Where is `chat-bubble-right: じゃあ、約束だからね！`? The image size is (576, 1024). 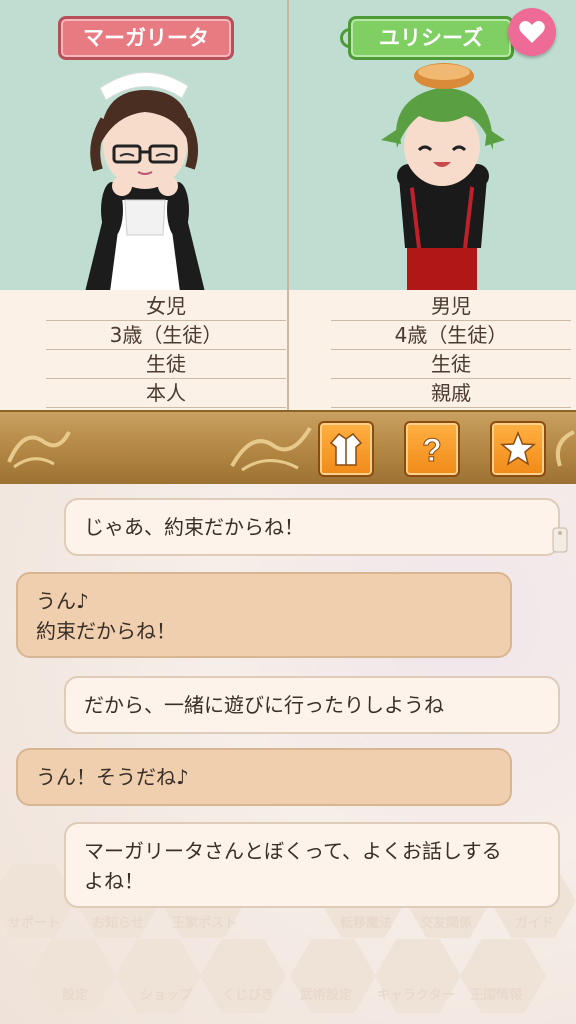 chat-bubble-right: じゃあ、約束だからね！ is located at coordinates (312, 527).